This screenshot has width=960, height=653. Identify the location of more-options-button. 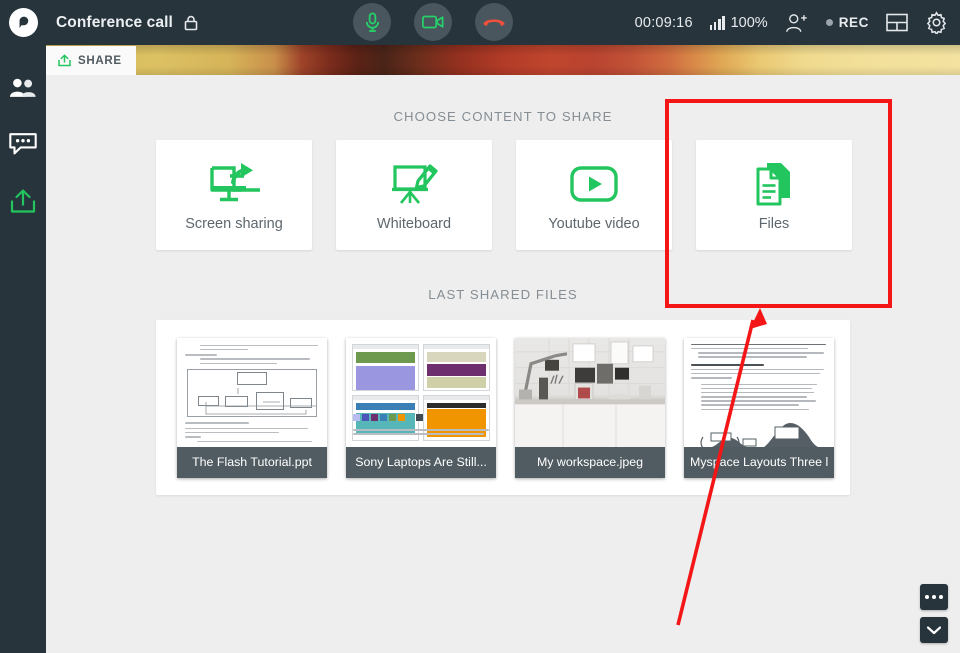
(934, 597).